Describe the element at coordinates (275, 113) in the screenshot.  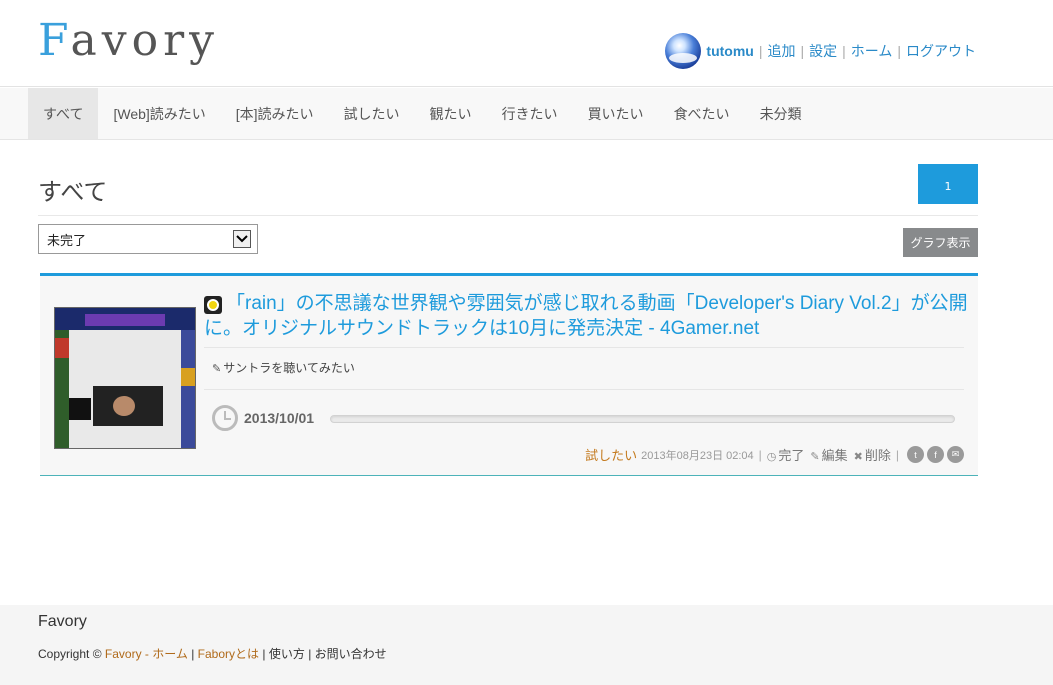
I see `nav-item-book-read: [本]読みたい` at that location.